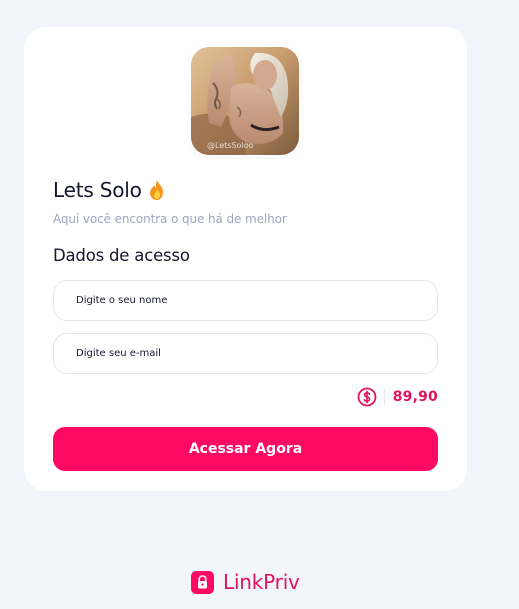 This screenshot has width=519, height=609. I want to click on email-input, so click(245, 353).